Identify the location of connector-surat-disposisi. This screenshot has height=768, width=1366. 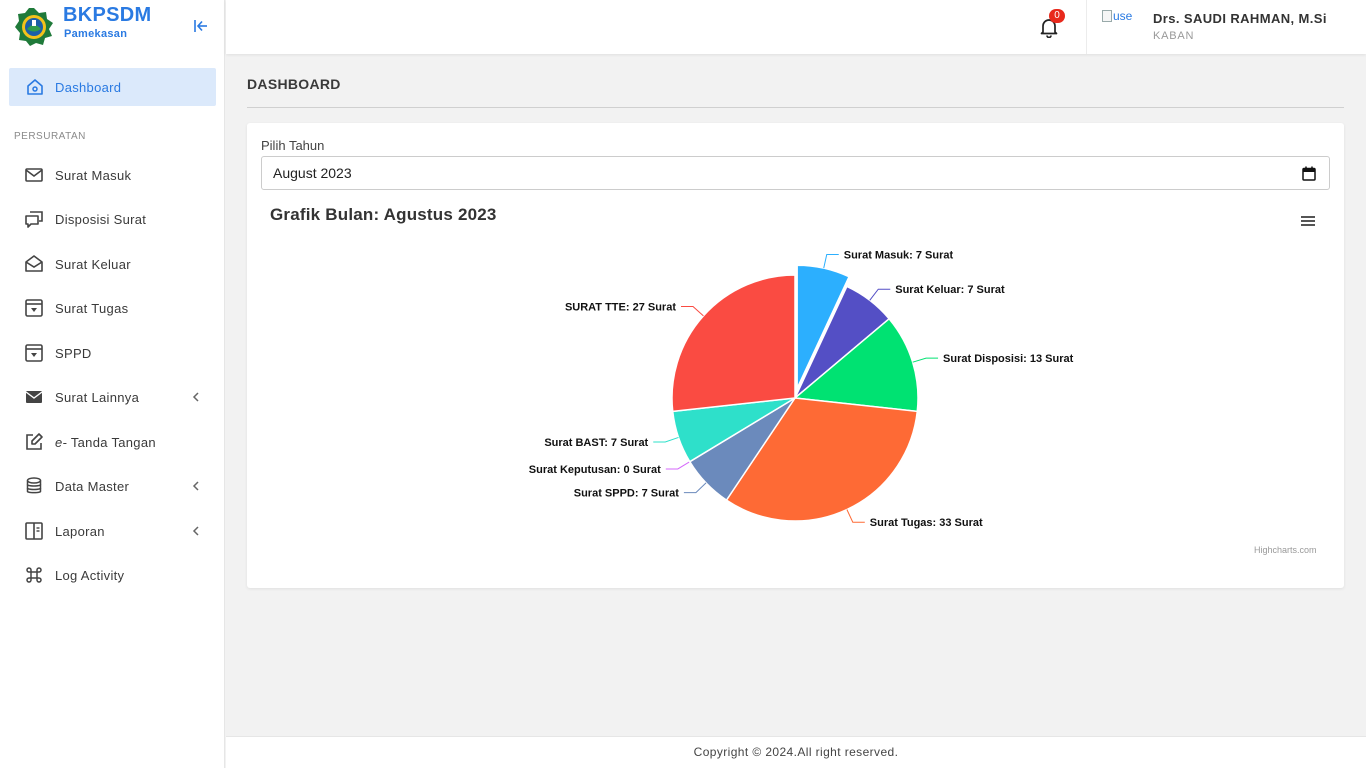
(925, 360).